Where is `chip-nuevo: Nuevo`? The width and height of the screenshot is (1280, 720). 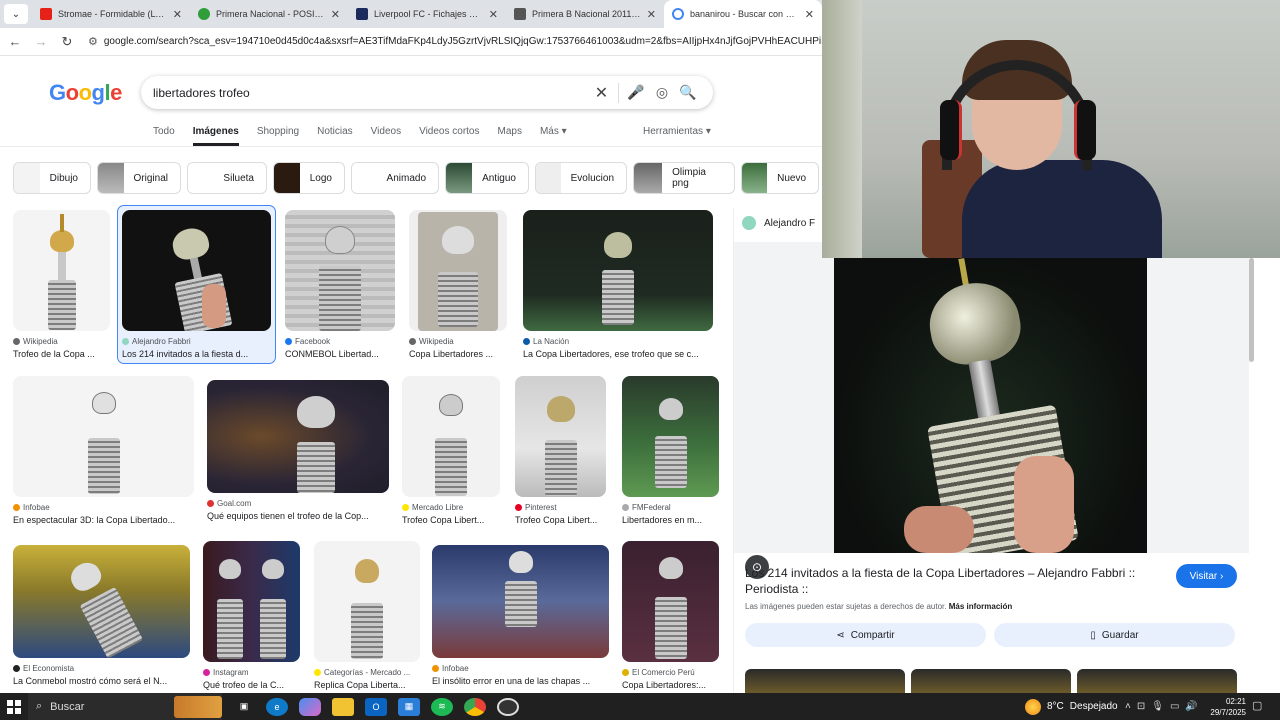
chip-nuevo: Nuevo is located at coordinates (780, 178).